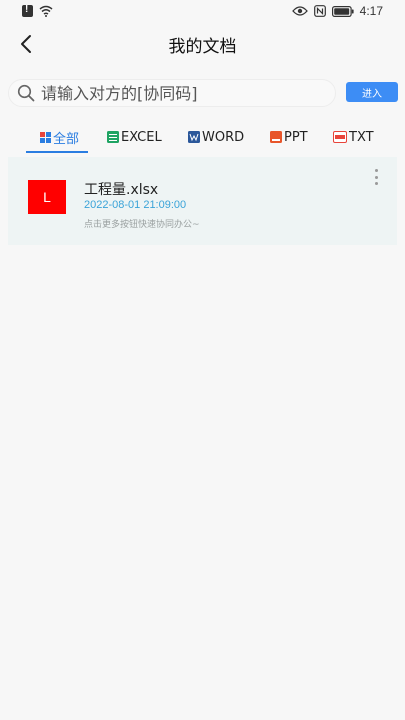 This screenshot has width=405, height=720. Describe the element at coordinates (202, 12) in the screenshot. I see `status-bar: 4:17` at that location.